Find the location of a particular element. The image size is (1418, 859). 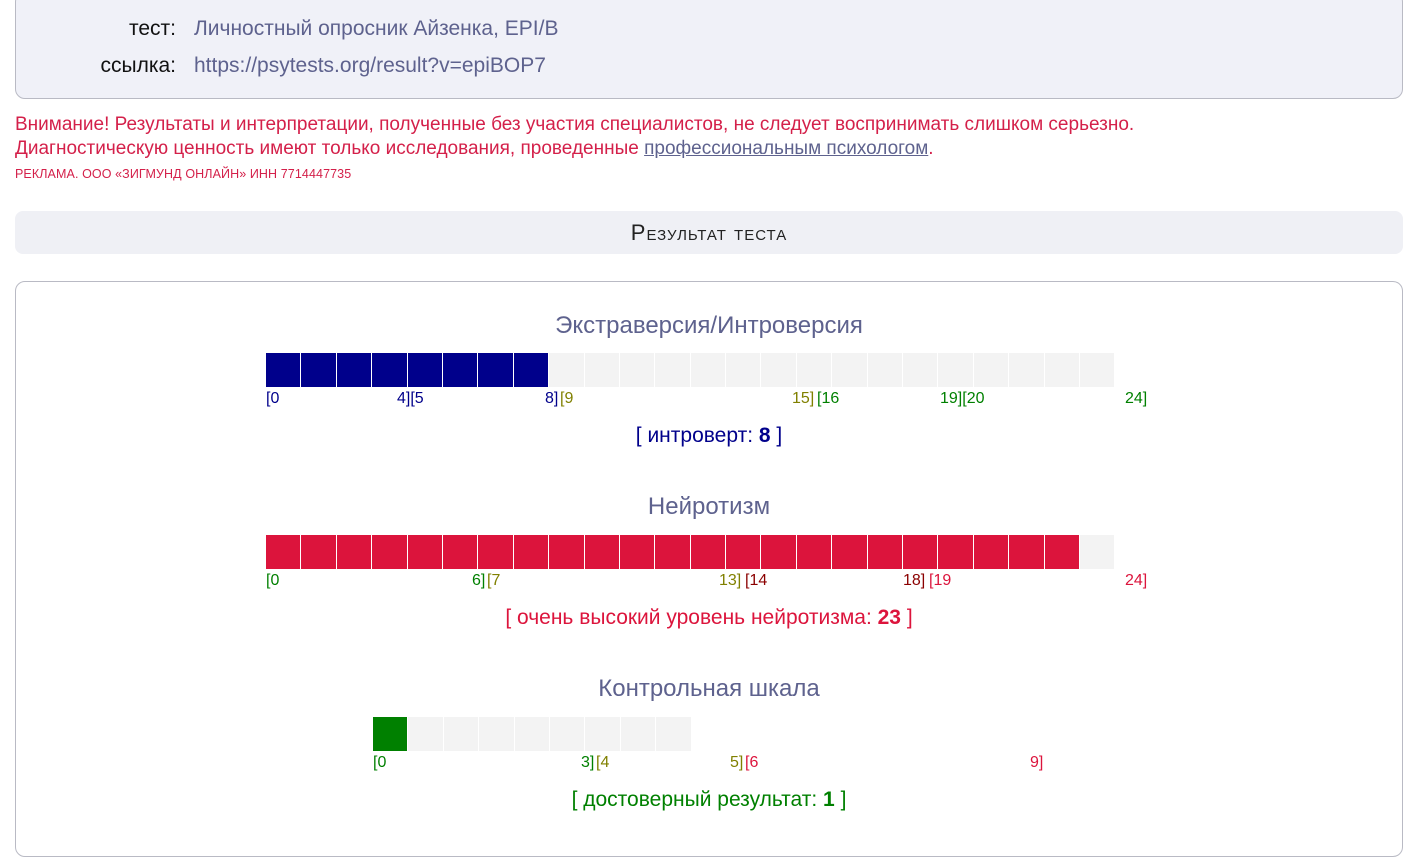

result-header: Результат теста is located at coordinates (709, 232).